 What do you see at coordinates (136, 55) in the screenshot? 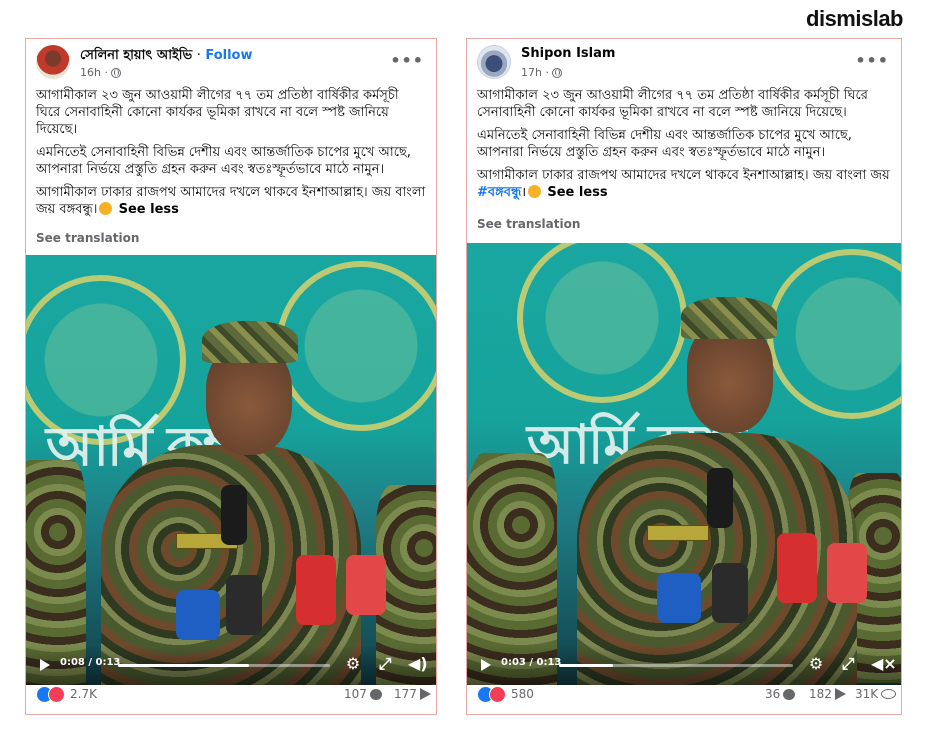
I see `author-name: সেলিনা হায়াৎ আইভি` at bounding box center [136, 55].